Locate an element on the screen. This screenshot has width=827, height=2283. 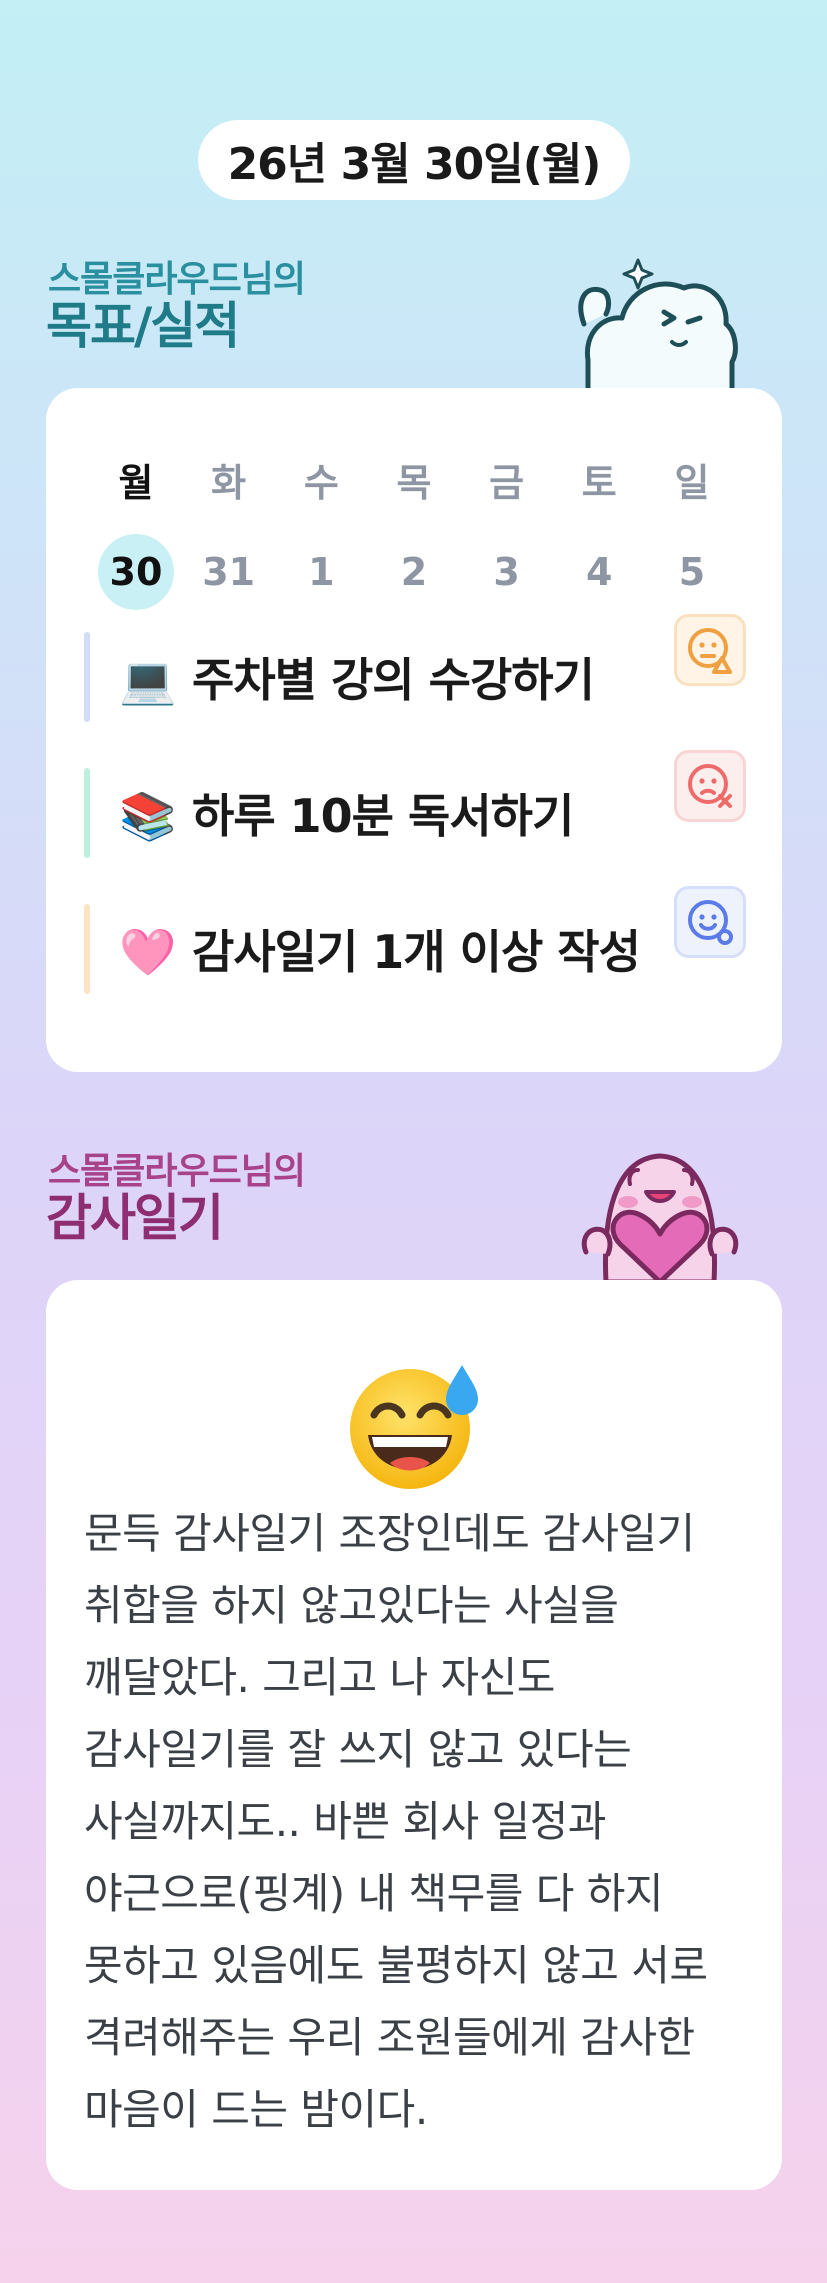
day-thu: 목 2 is located at coordinates (414, 534).